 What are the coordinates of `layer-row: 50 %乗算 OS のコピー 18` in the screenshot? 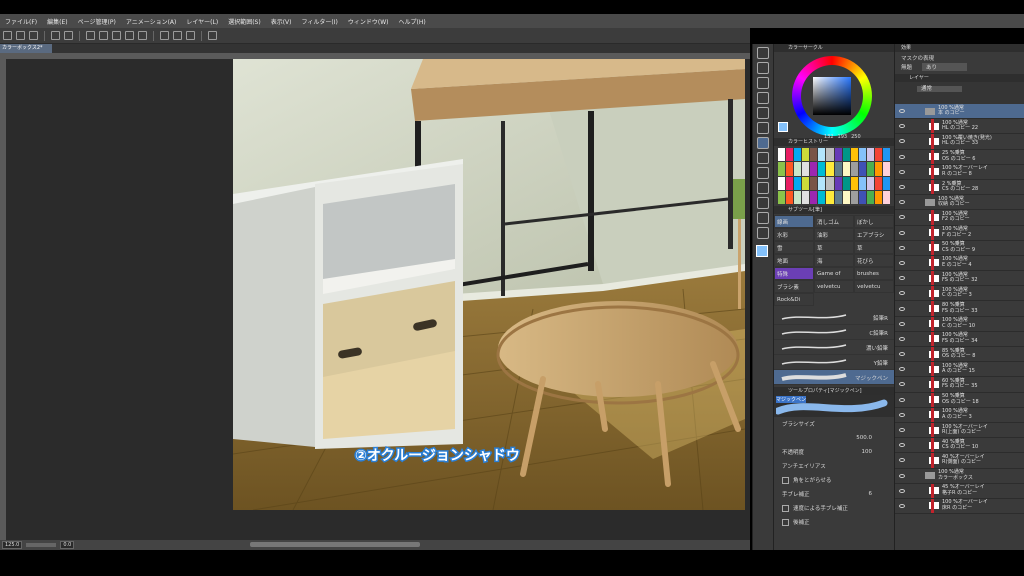 It's located at (959, 400).